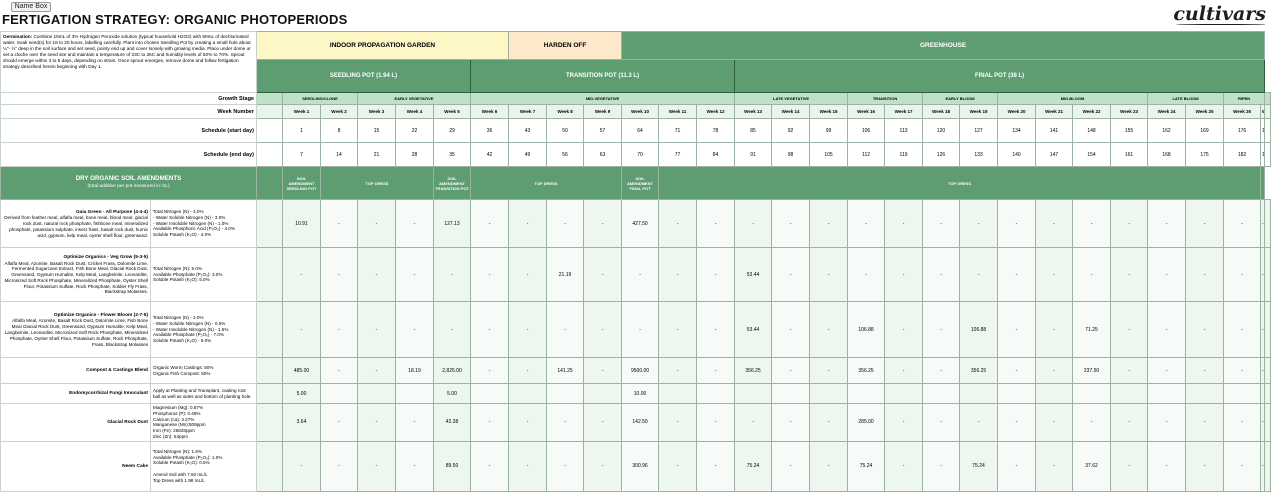 This screenshot has height=500, width=1271. I want to click on amount-week-1: 3.64, so click(301, 422).